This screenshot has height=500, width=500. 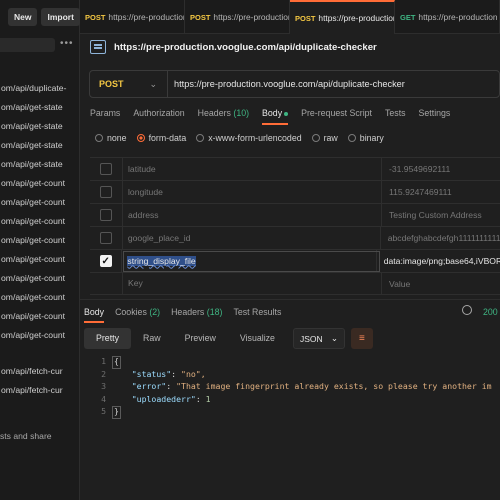 What do you see at coordinates (151, 373) in the screenshot?
I see `json-key: "status"` at bounding box center [151, 373].